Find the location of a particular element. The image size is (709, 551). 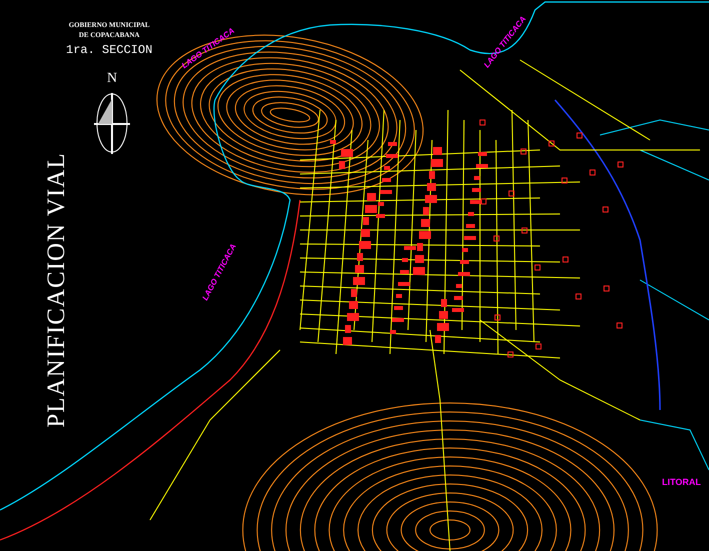

plan-title: PLANIFICACION VIAL is located at coordinates (57, 290).